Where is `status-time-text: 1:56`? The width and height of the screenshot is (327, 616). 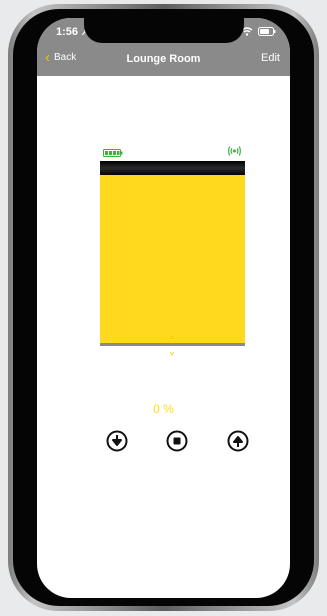
status-time-text: 1:56 is located at coordinates (67, 32).